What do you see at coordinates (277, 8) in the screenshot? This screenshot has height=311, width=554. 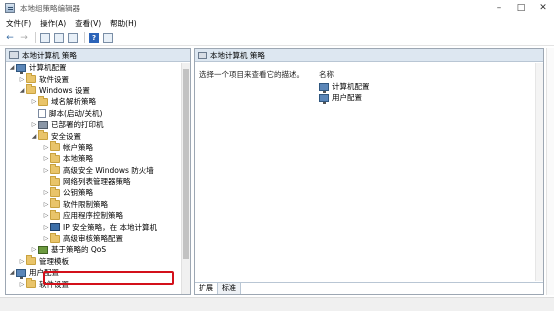 I see `title-bar: 本地组策略编辑器 – □ ✕` at bounding box center [277, 8].